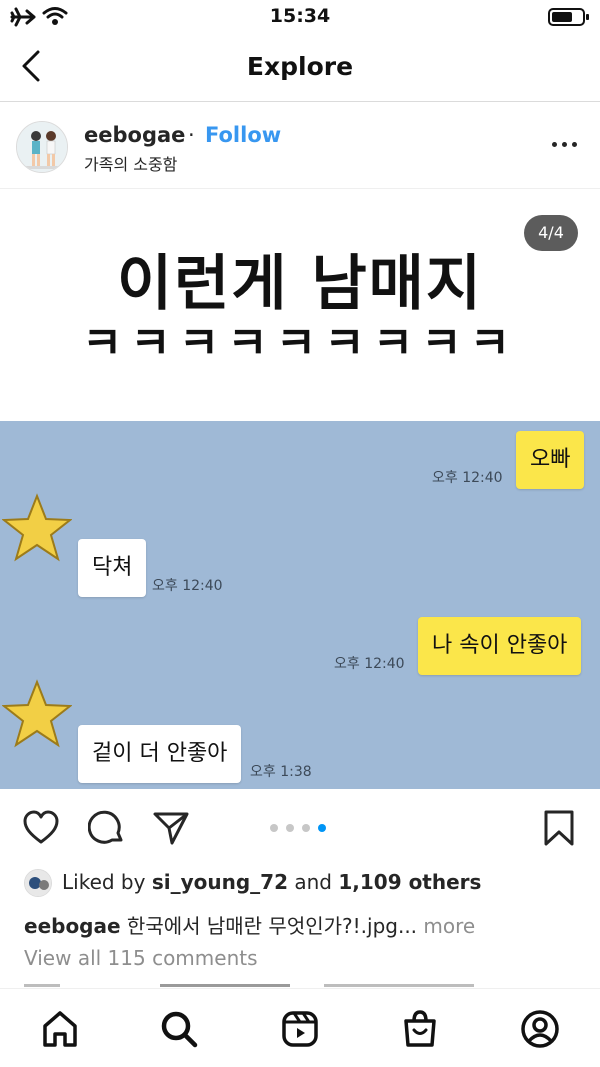 The image size is (600, 1067). I want to click on comment-icon, so click(107, 828).